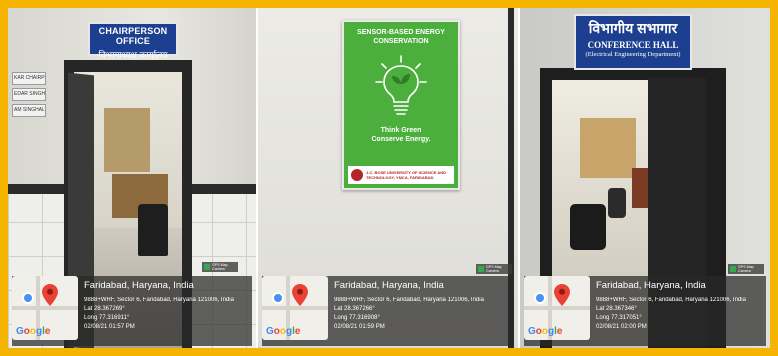 The image size is (778, 356). Describe the element at coordinates (401, 135) in the screenshot. I see `board-message: Think Green Conserve Energy.` at that location.